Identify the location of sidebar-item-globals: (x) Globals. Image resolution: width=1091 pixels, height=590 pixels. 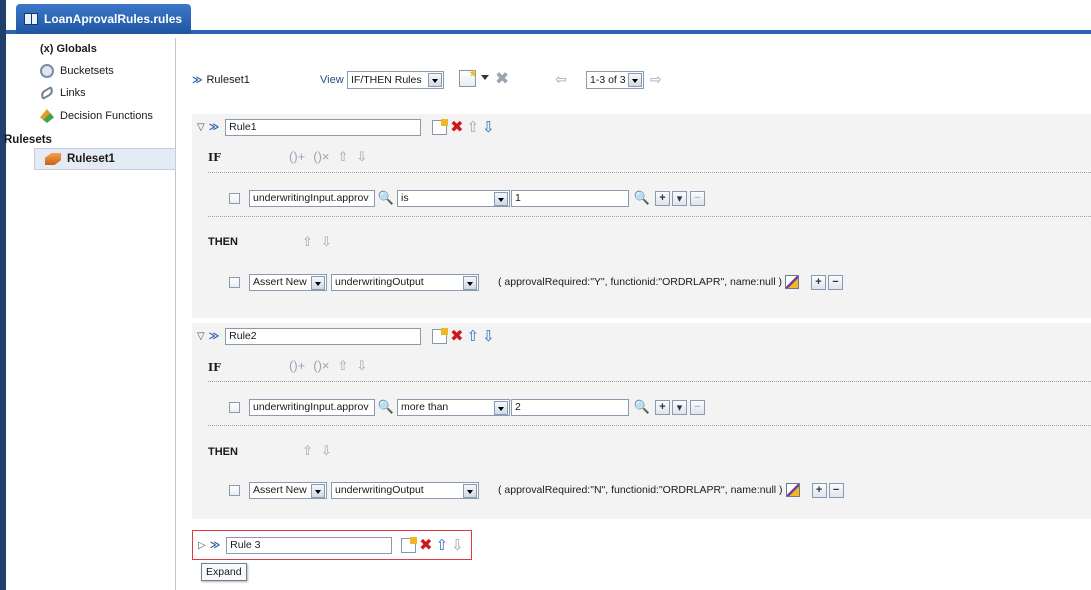
(68, 49).